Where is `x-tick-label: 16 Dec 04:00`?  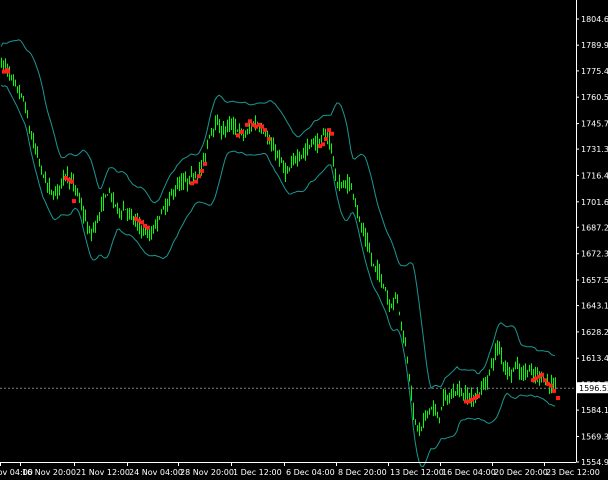
x-tick-label: 16 Dec 04:00 is located at coordinates (469, 472).